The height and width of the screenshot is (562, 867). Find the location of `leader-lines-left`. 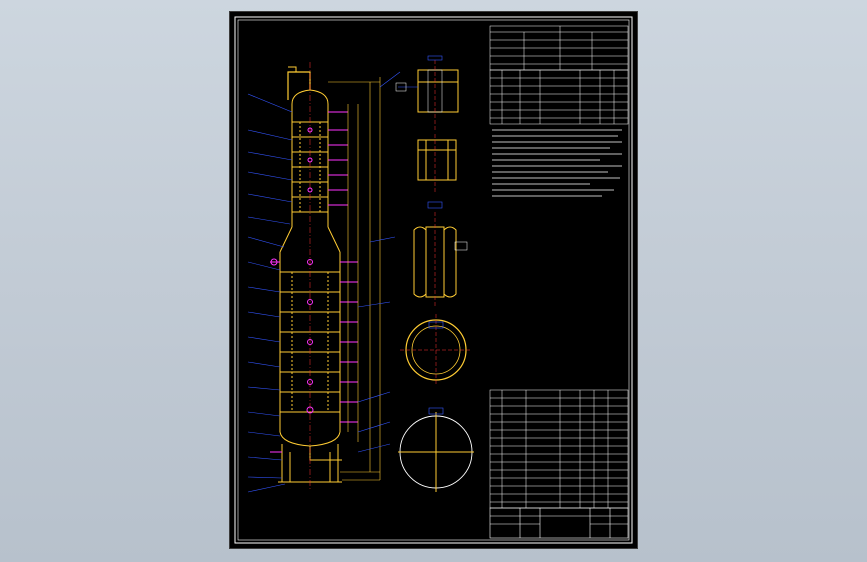

leader-lines-left is located at coordinates (270, 293).